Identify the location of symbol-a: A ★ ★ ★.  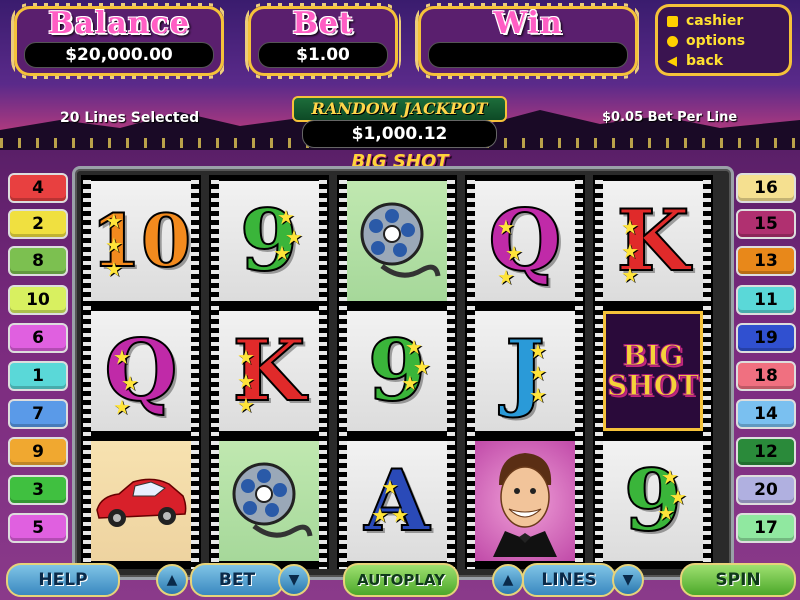
(397, 501).